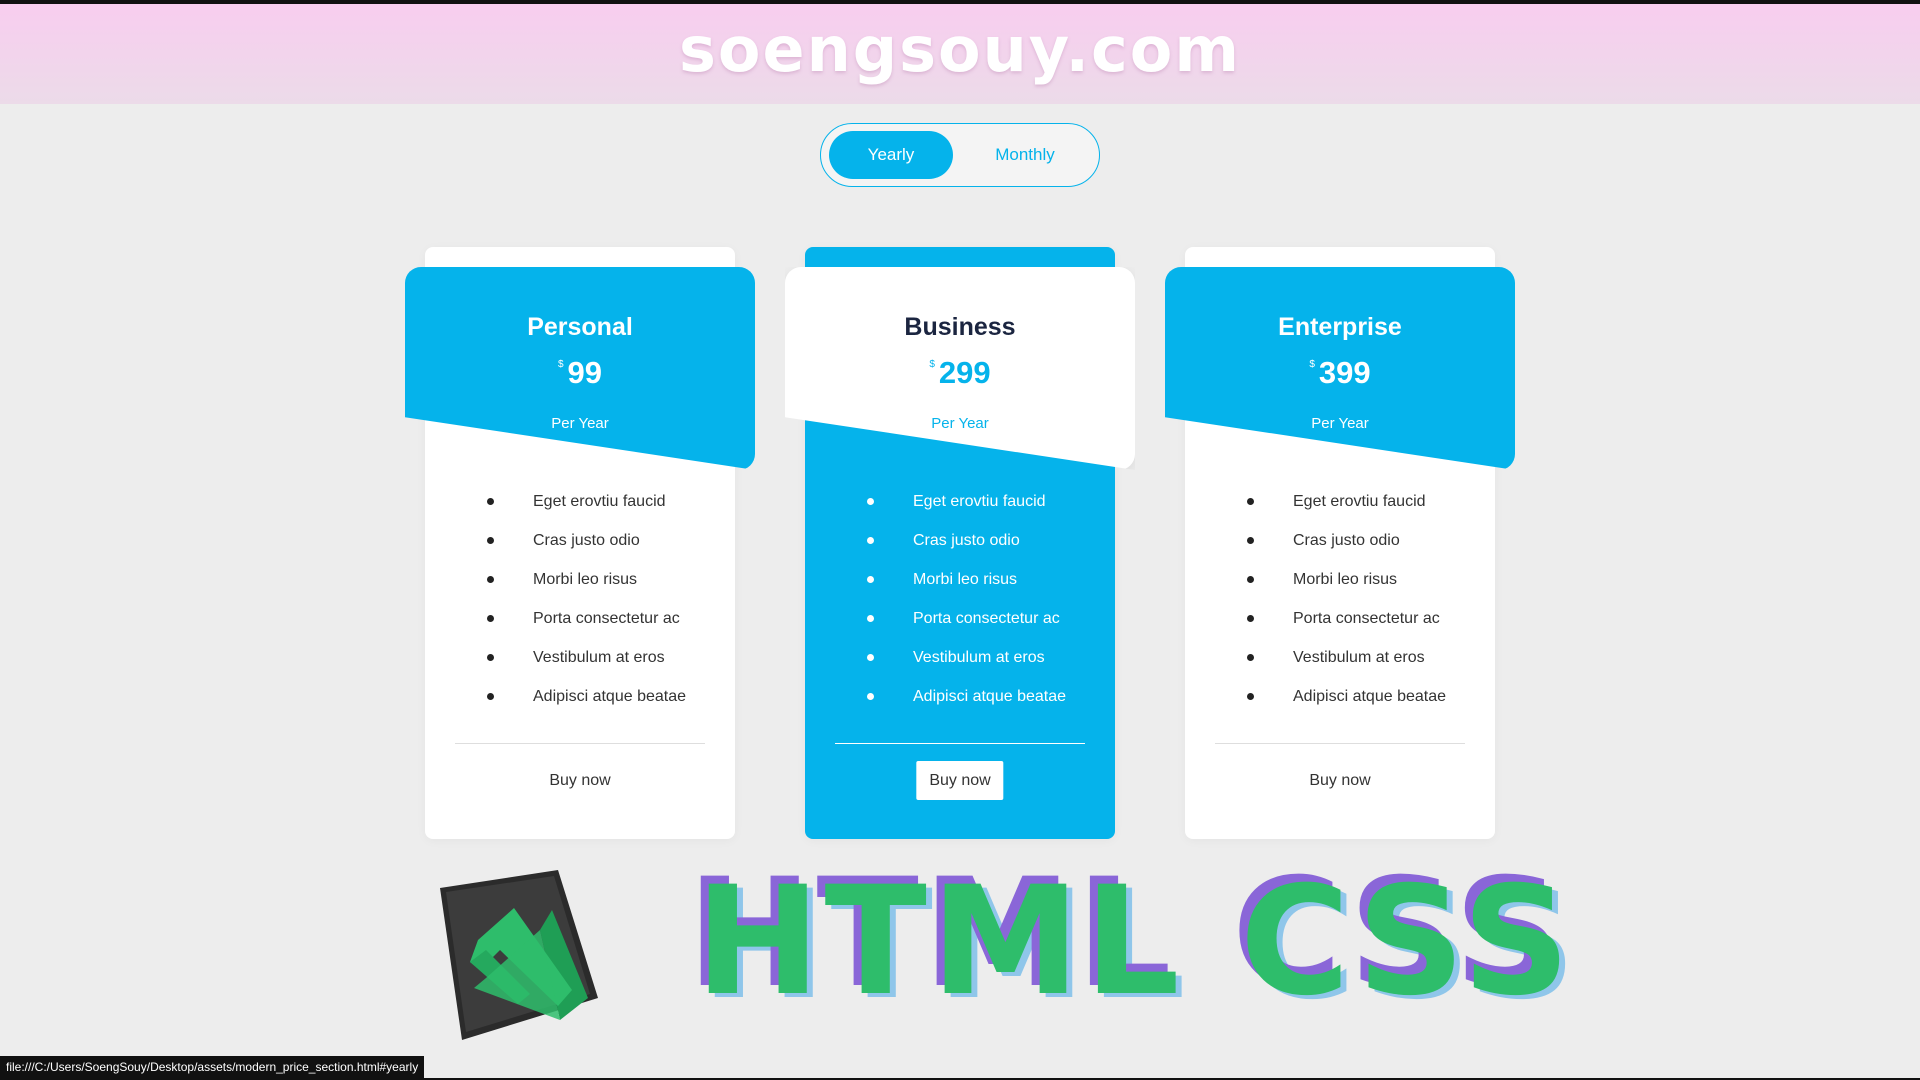 This screenshot has height=1080, width=1920. I want to click on price-amount: 99, so click(585, 372).